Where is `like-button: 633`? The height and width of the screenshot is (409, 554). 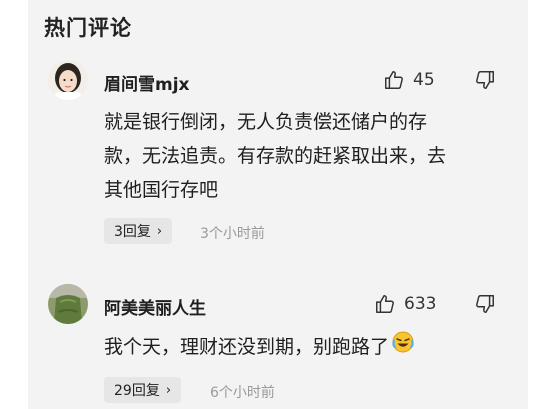 like-button: 633 is located at coordinates (405, 304).